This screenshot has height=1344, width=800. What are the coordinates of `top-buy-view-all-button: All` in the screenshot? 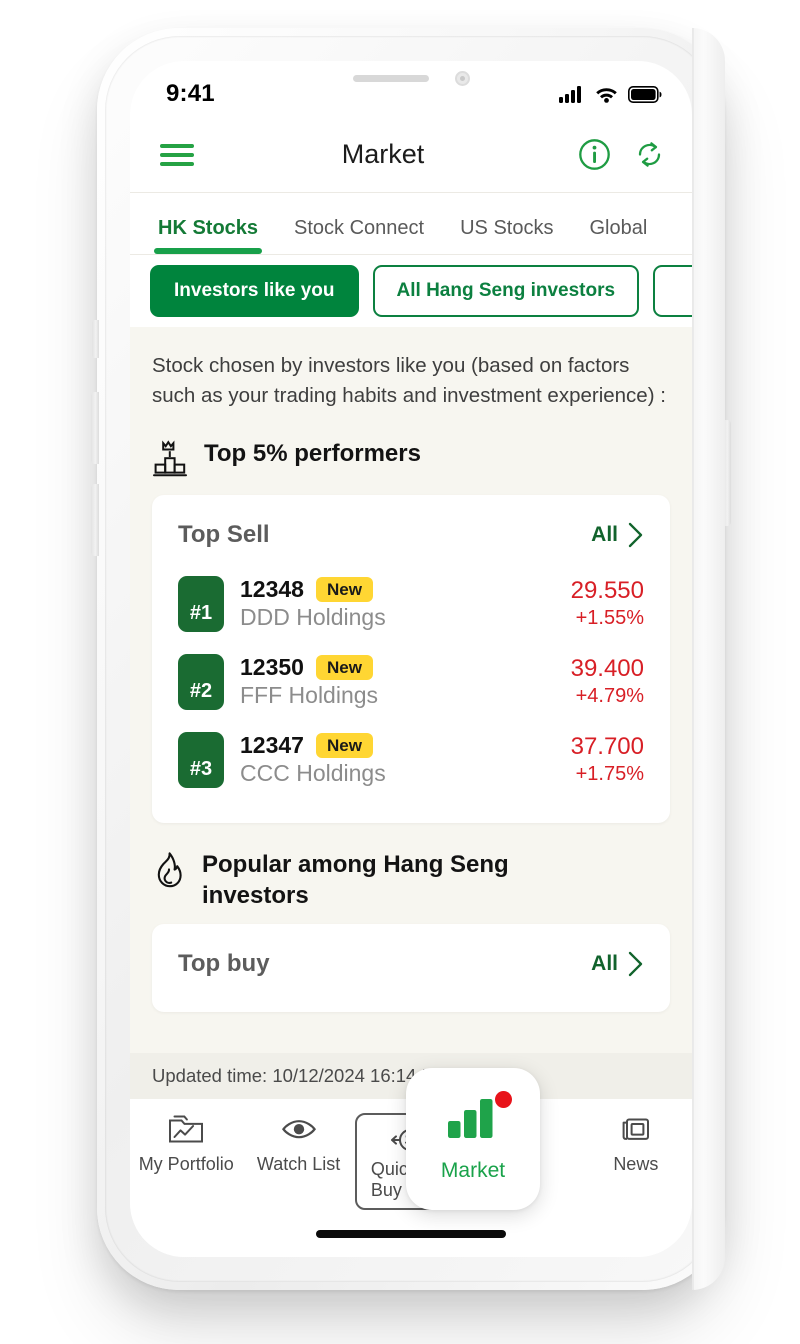 It's located at (617, 964).